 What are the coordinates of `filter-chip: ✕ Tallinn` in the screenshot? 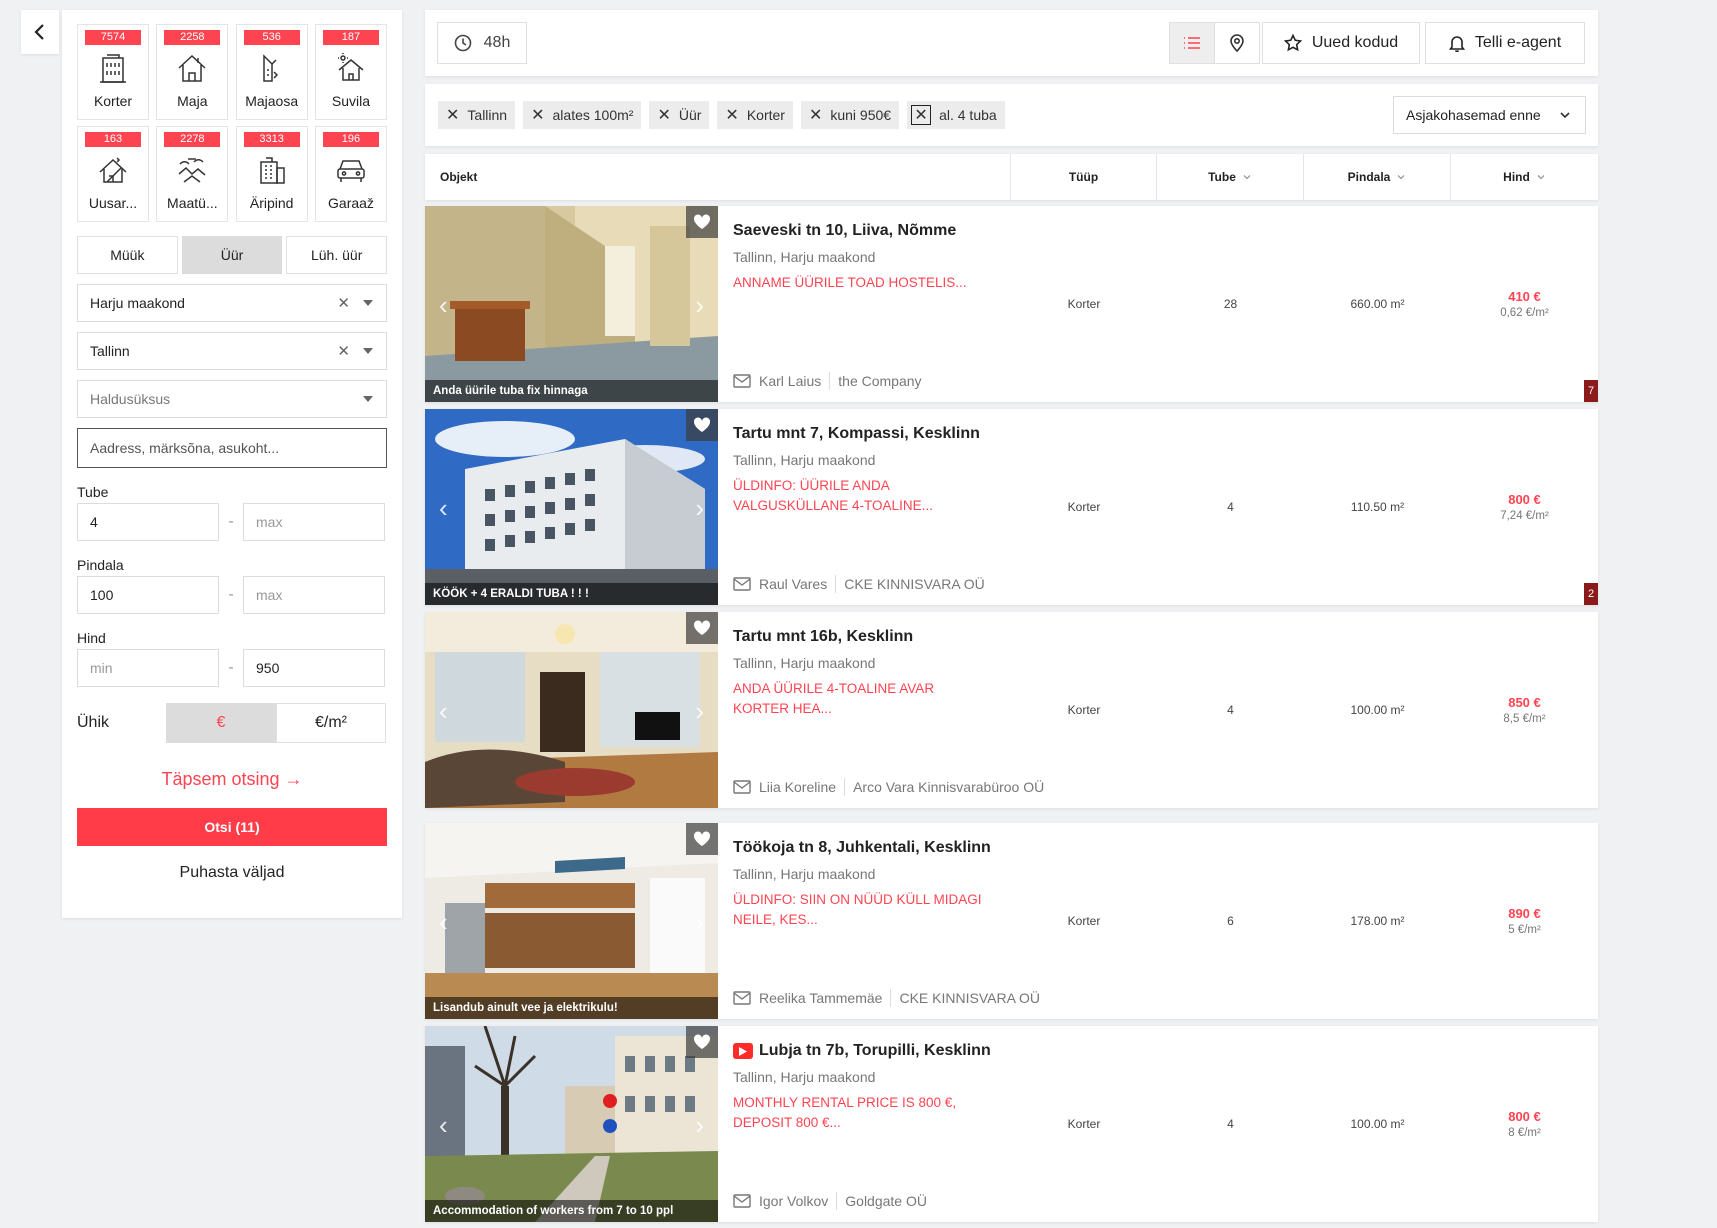 It's located at (477, 115).